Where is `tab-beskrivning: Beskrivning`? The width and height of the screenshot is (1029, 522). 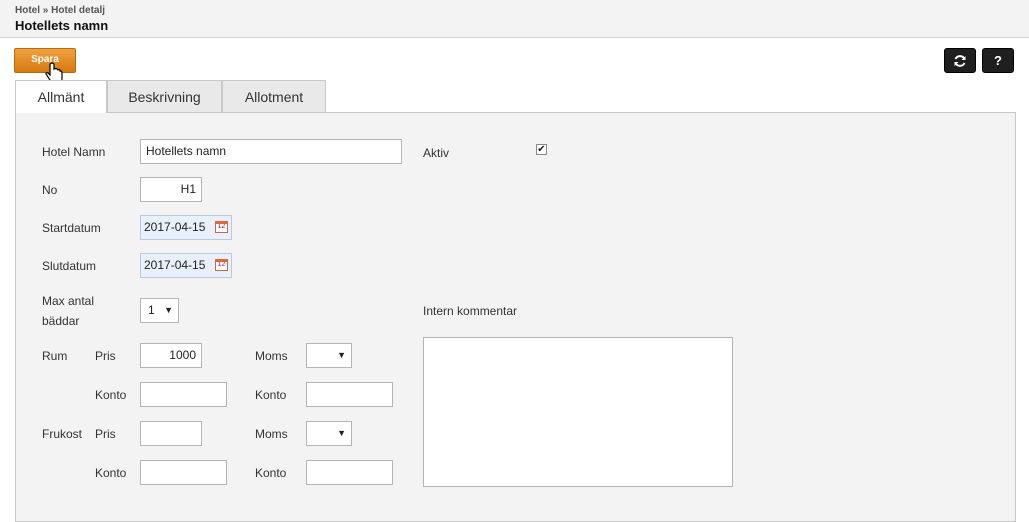 tab-beskrivning: Beskrivning is located at coordinates (164, 96).